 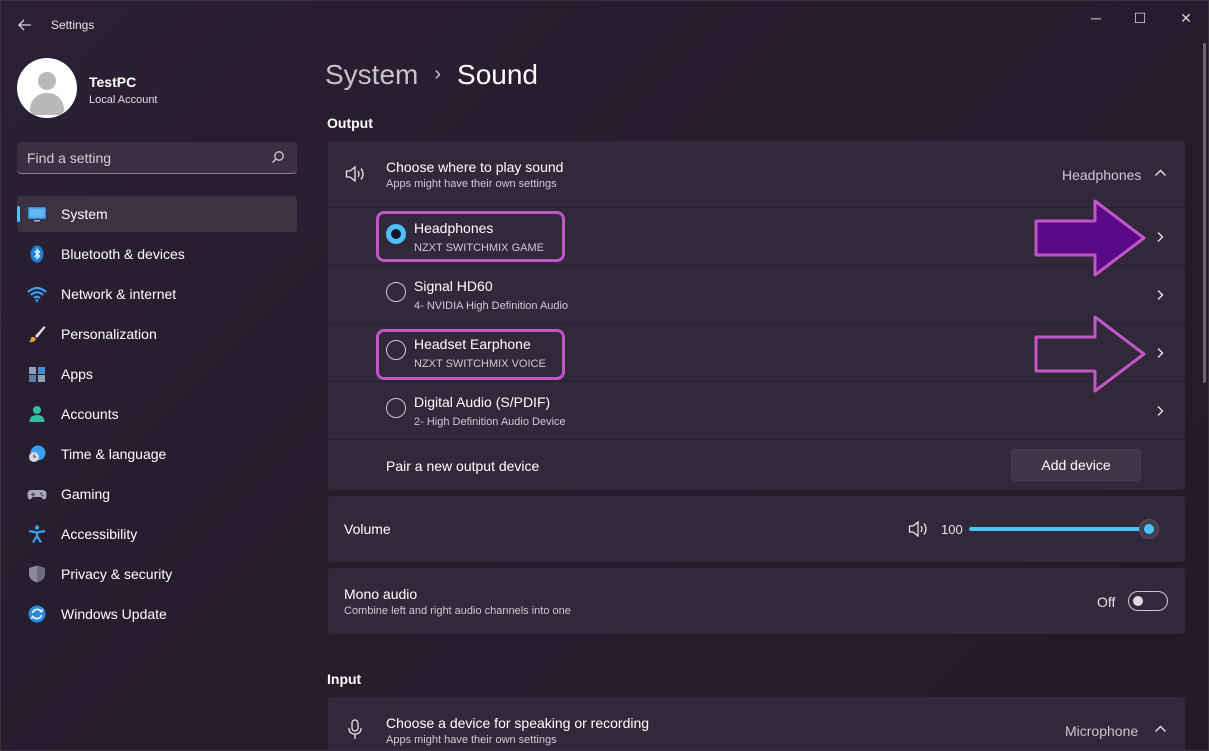 I want to click on sidebar-item-accessibility: Accessibility, so click(x=157, y=534).